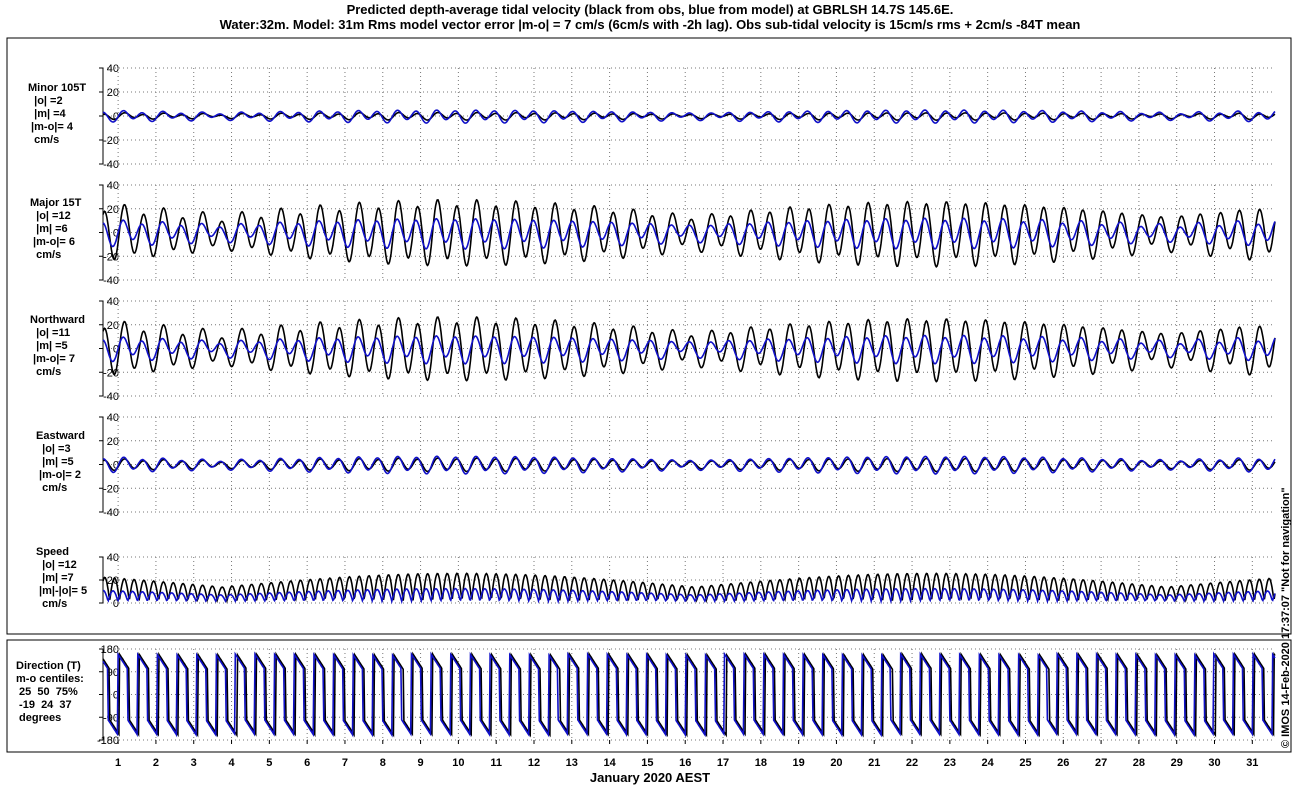 The width and height of the screenshot is (1300, 800). Describe the element at coordinates (836, 763) in the screenshot. I see `x-tick-label: 20` at that location.